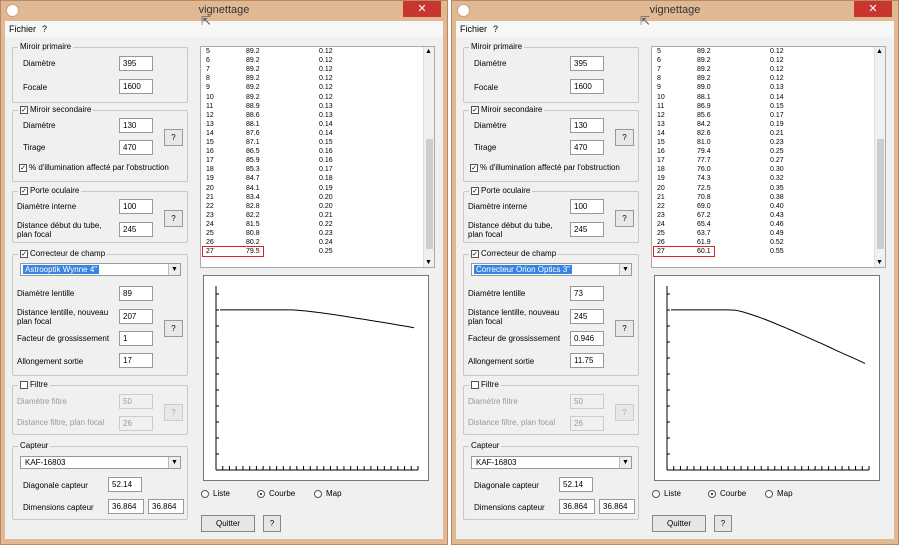  I want to click on list-item: 16 86.5 0.16, so click(311, 152).